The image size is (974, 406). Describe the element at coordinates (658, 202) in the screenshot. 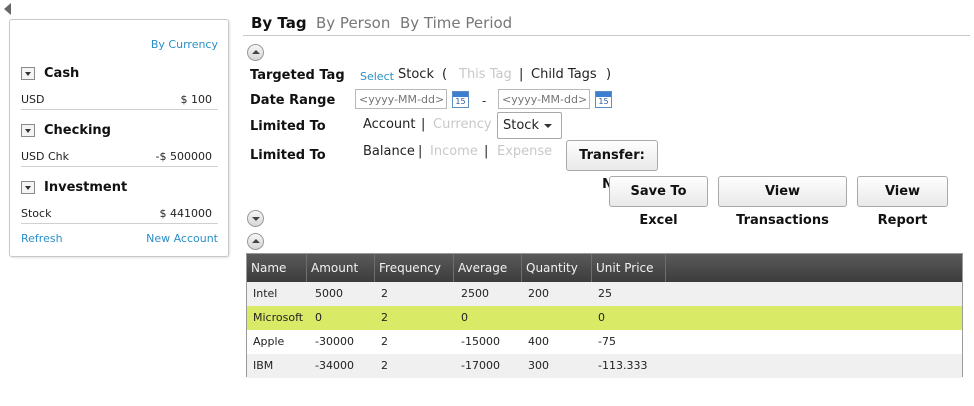

I see `save-to-excel-button: Save To Excel` at that location.